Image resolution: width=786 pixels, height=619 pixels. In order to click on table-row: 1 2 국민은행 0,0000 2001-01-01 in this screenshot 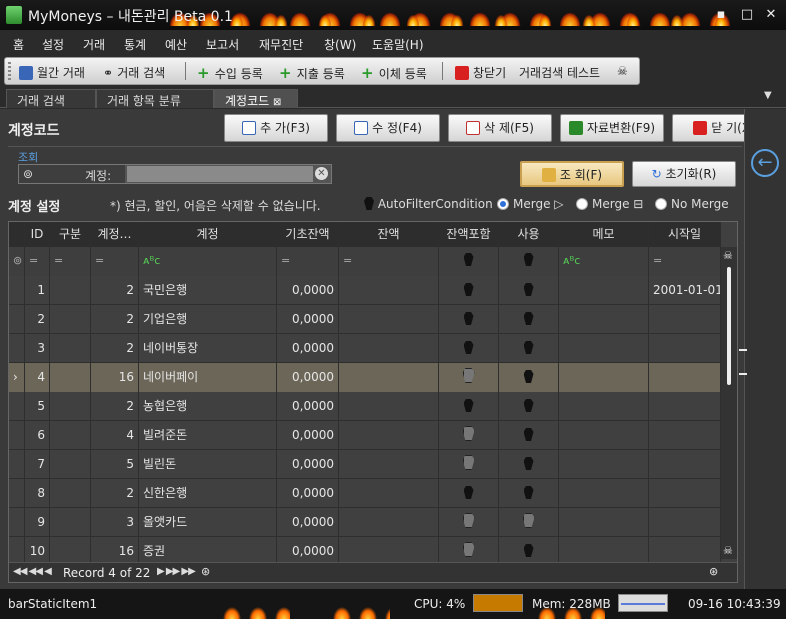, I will do `click(365, 290)`.